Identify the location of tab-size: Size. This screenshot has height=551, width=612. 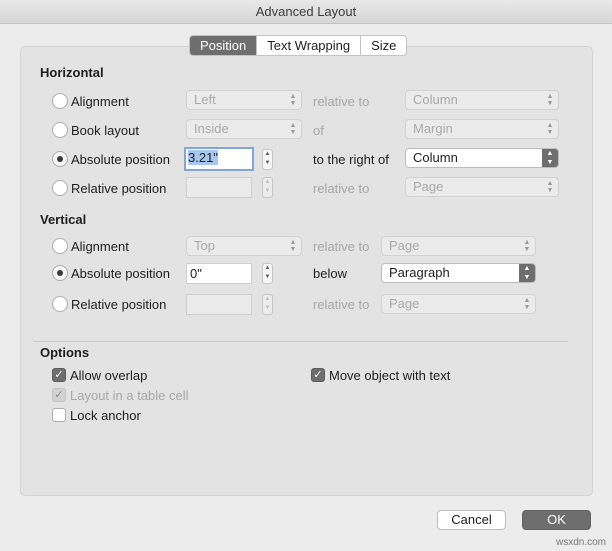
(383, 45).